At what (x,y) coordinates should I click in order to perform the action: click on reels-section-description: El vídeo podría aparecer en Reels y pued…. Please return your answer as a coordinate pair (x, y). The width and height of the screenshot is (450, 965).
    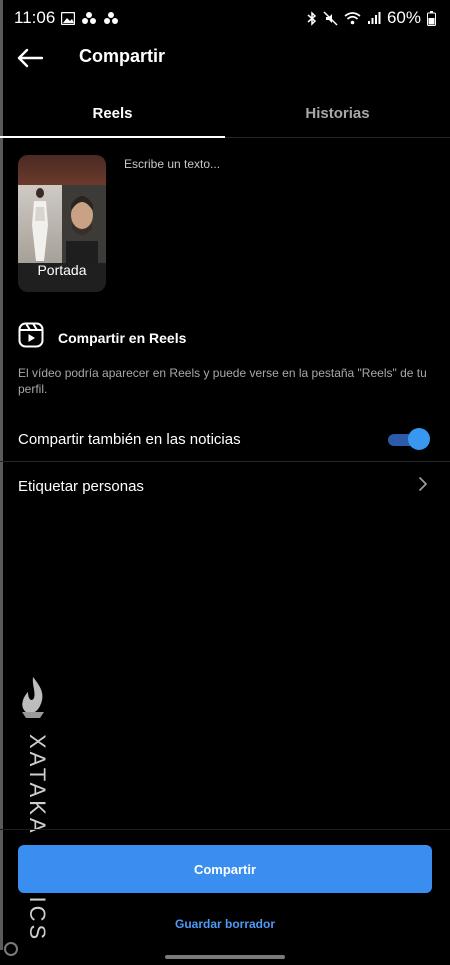
    Looking at the image, I should click on (222, 381).